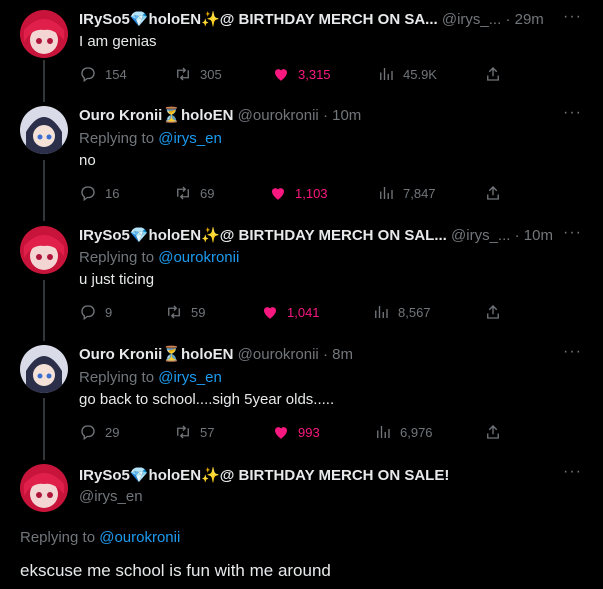 This screenshot has width=603, height=589. I want to click on retweet-button: 59, so click(185, 312).